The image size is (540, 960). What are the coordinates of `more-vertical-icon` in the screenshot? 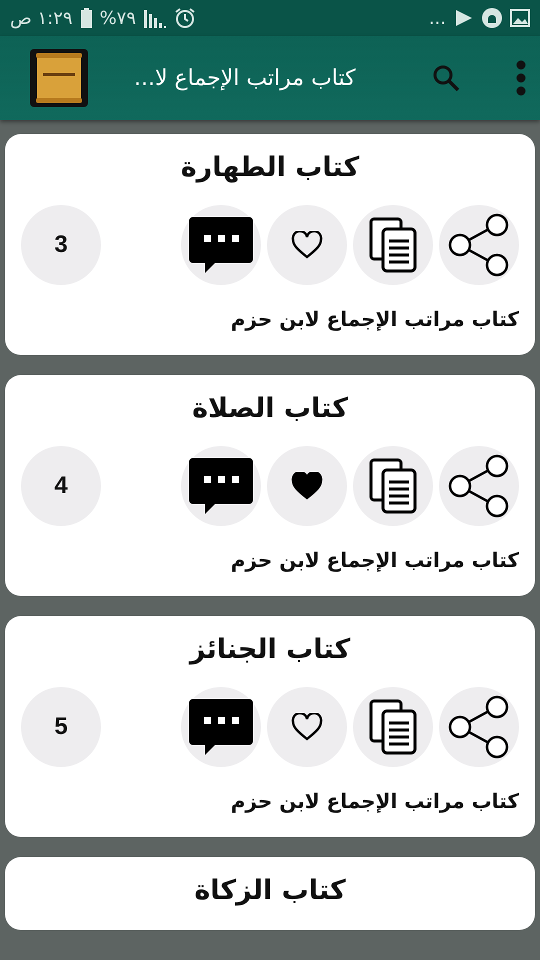 It's located at (521, 78).